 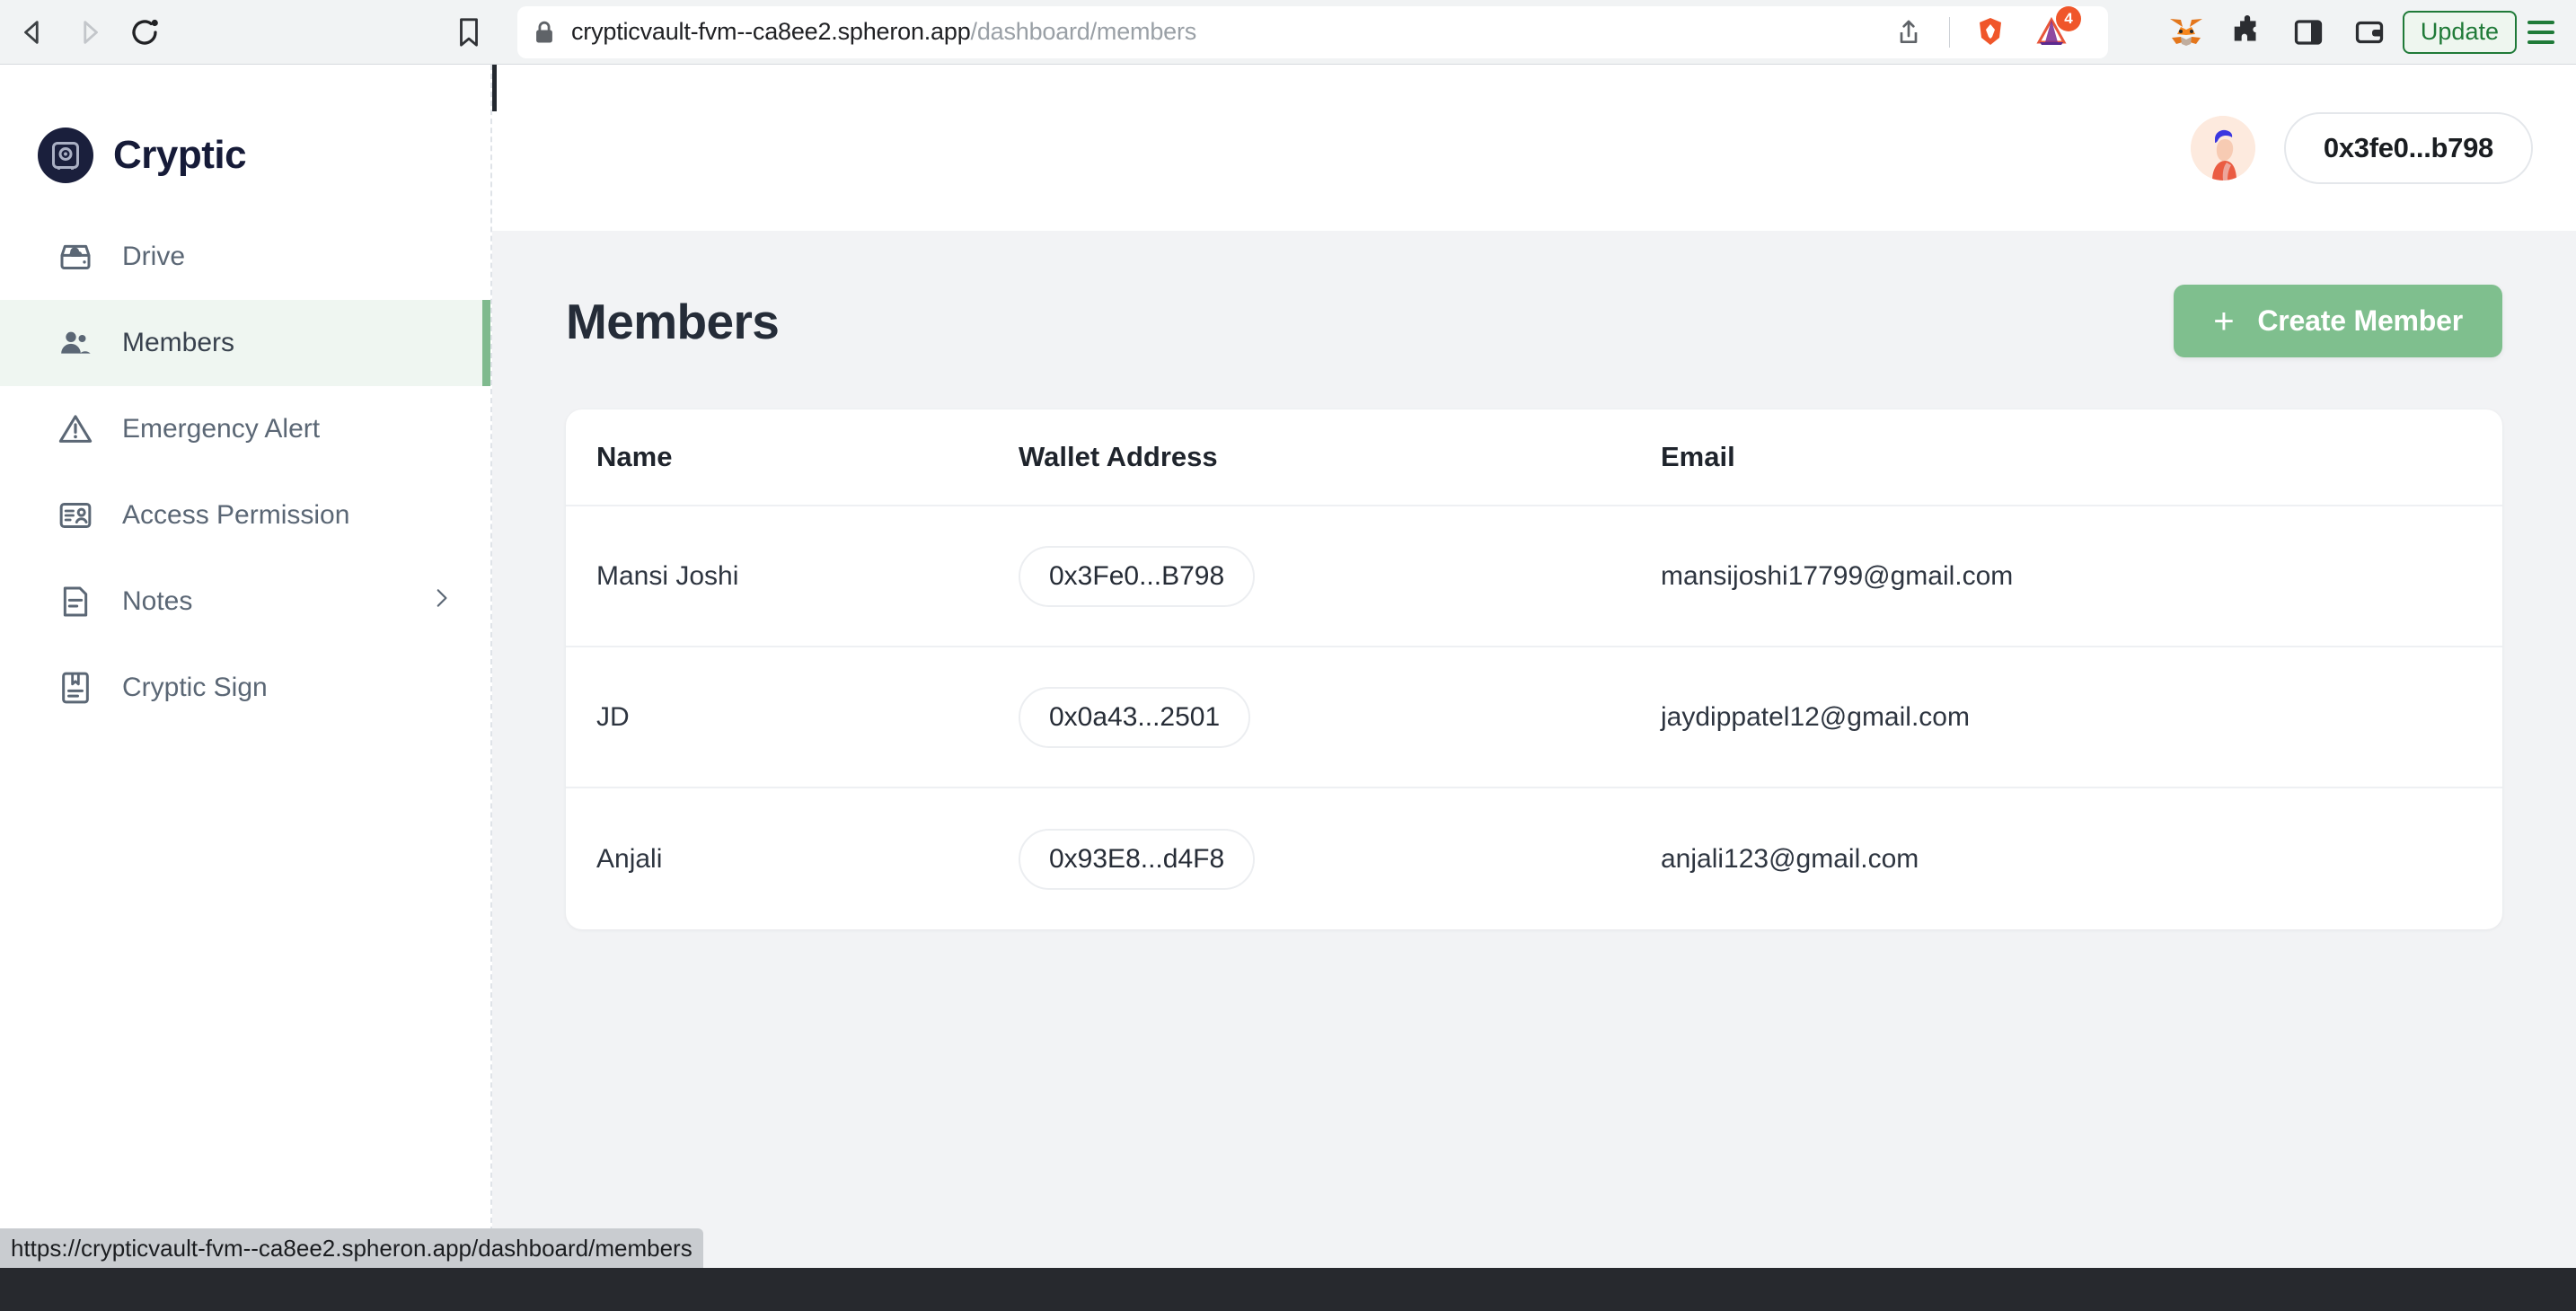 I want to click on share-button, so click(x=1908, y=32).